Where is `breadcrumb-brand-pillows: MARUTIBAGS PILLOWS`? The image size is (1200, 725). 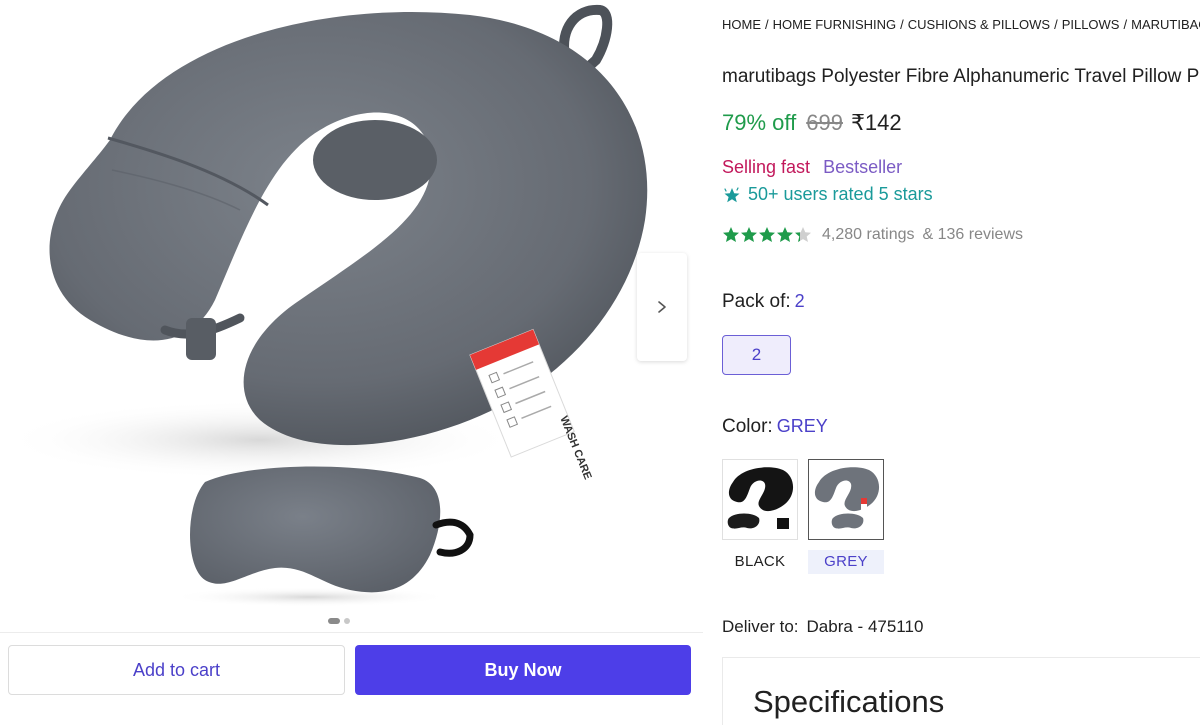 breadcrumb-brand-pillows: MARUTIBAGS PILLOWS is located at coordinates (1165, 24).